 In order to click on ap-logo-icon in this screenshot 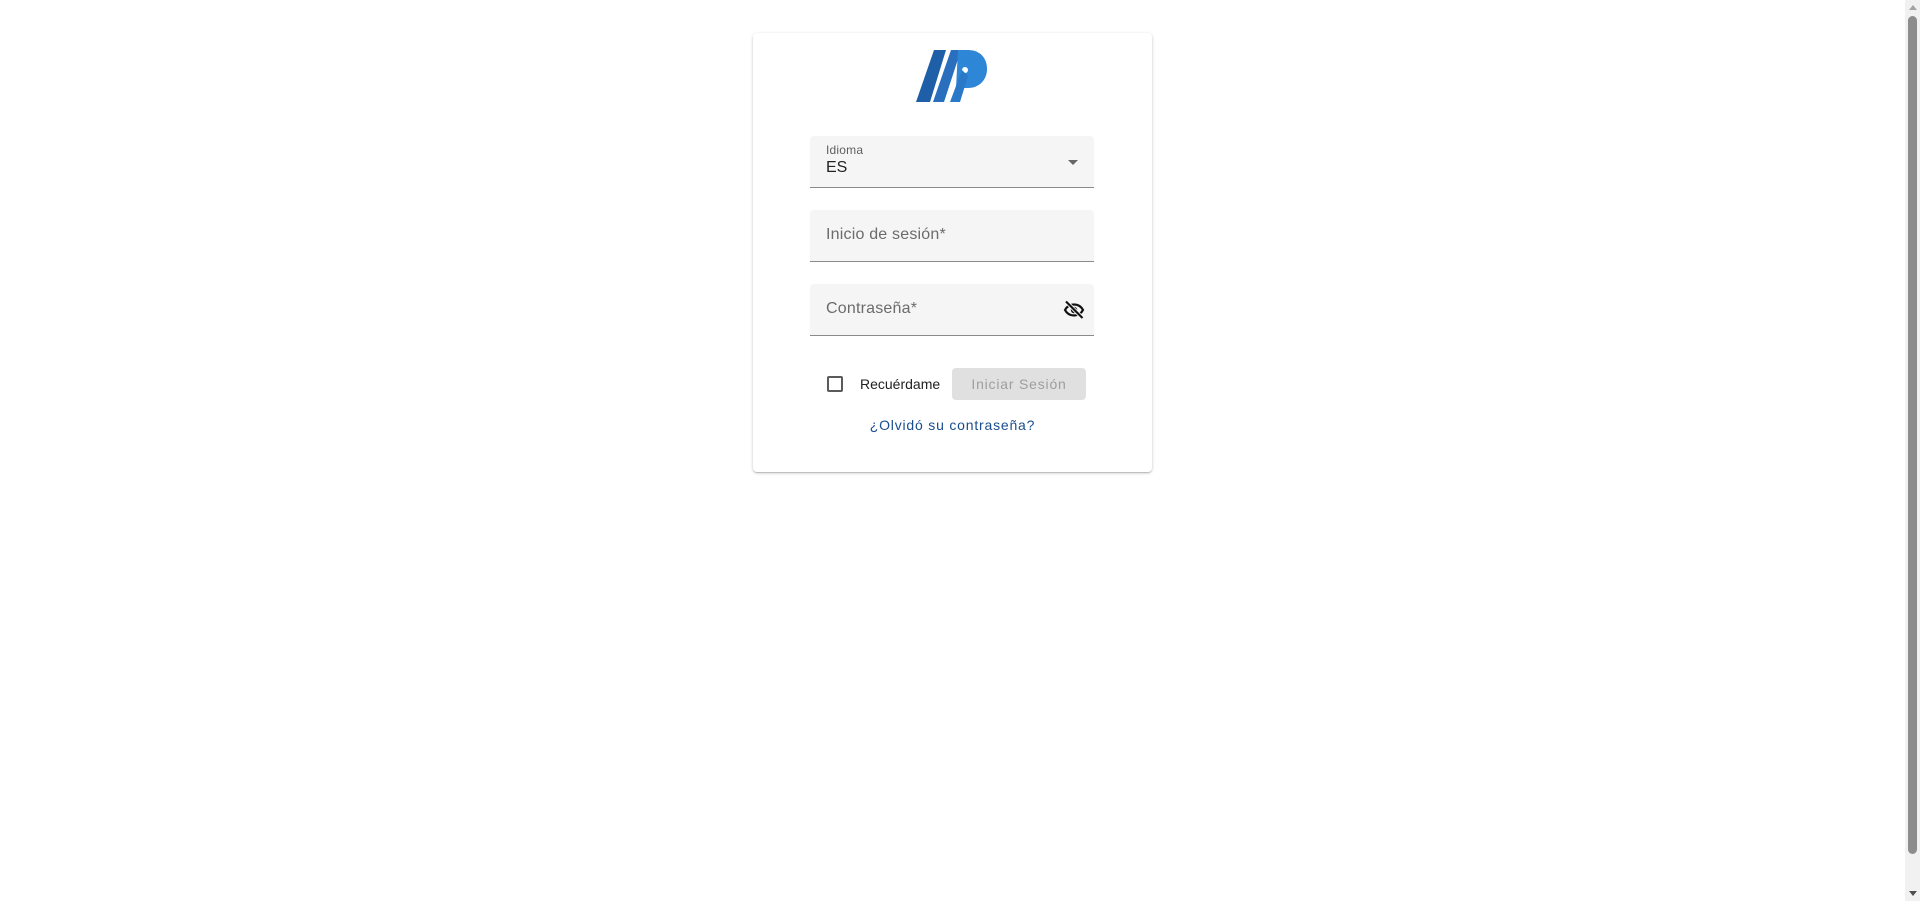, I will do `click(952, 76)`.